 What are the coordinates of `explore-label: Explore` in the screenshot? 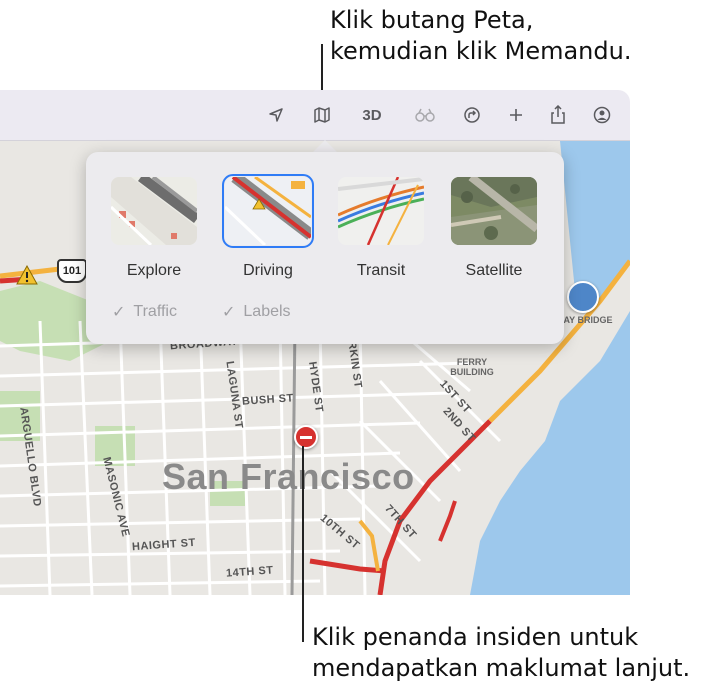 It's located at (154, 271).